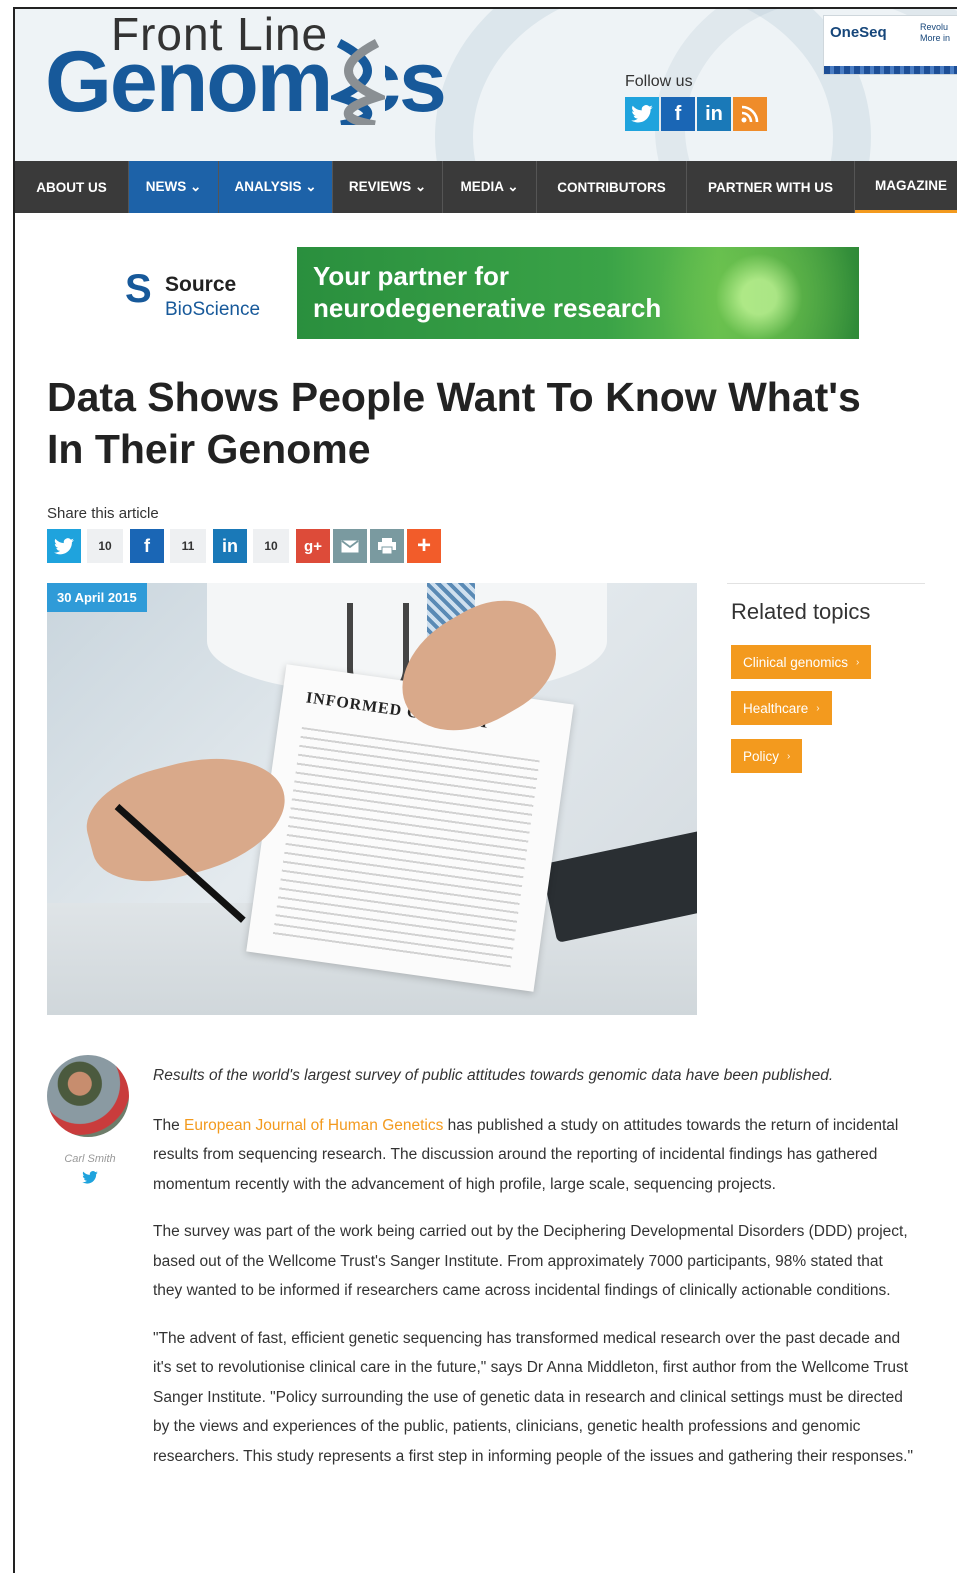 Image resolution: width=957 pixels, height=1580 pixels. What do you see at coordinates (276, 187) in the screenshot?
I see `nav-analysis: ANALYSIS ⌄` at bounding box center [276, 187].